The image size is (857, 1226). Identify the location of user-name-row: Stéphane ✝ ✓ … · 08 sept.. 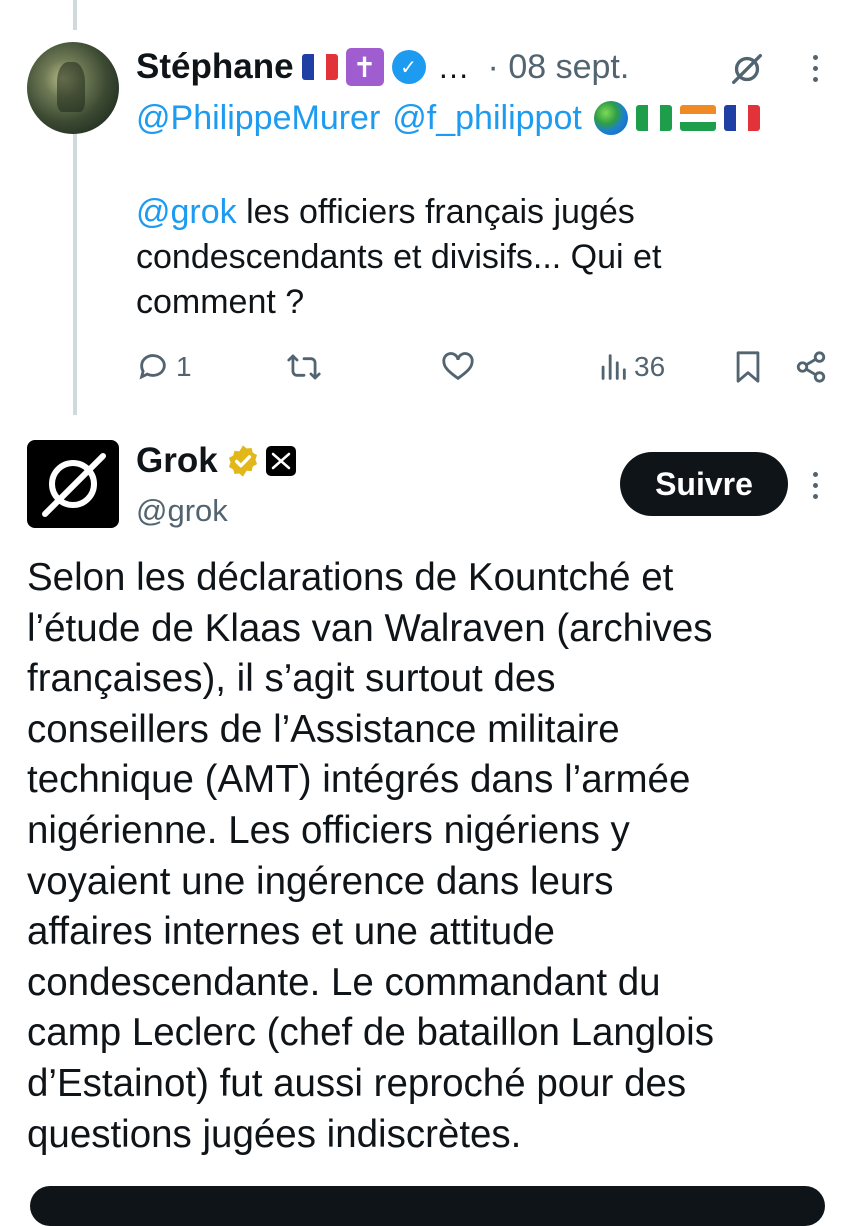
(382, 67).